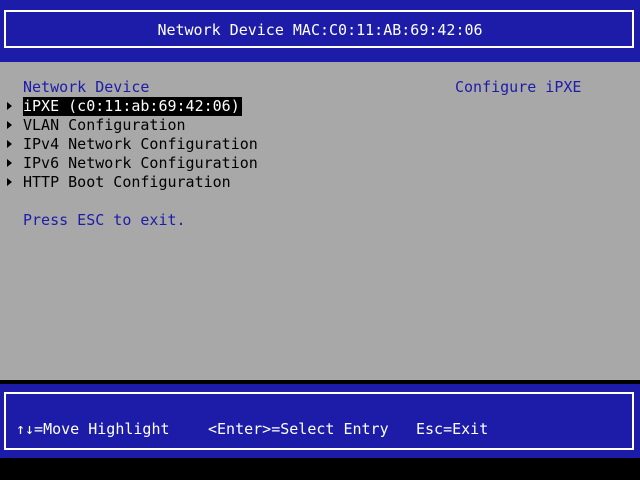 This screenshot has width=640, height=480. Describe the element at coordinates (127, 182) in the screenshot. I see `menu-item-label: HTTP Boot Configuration` at that location.